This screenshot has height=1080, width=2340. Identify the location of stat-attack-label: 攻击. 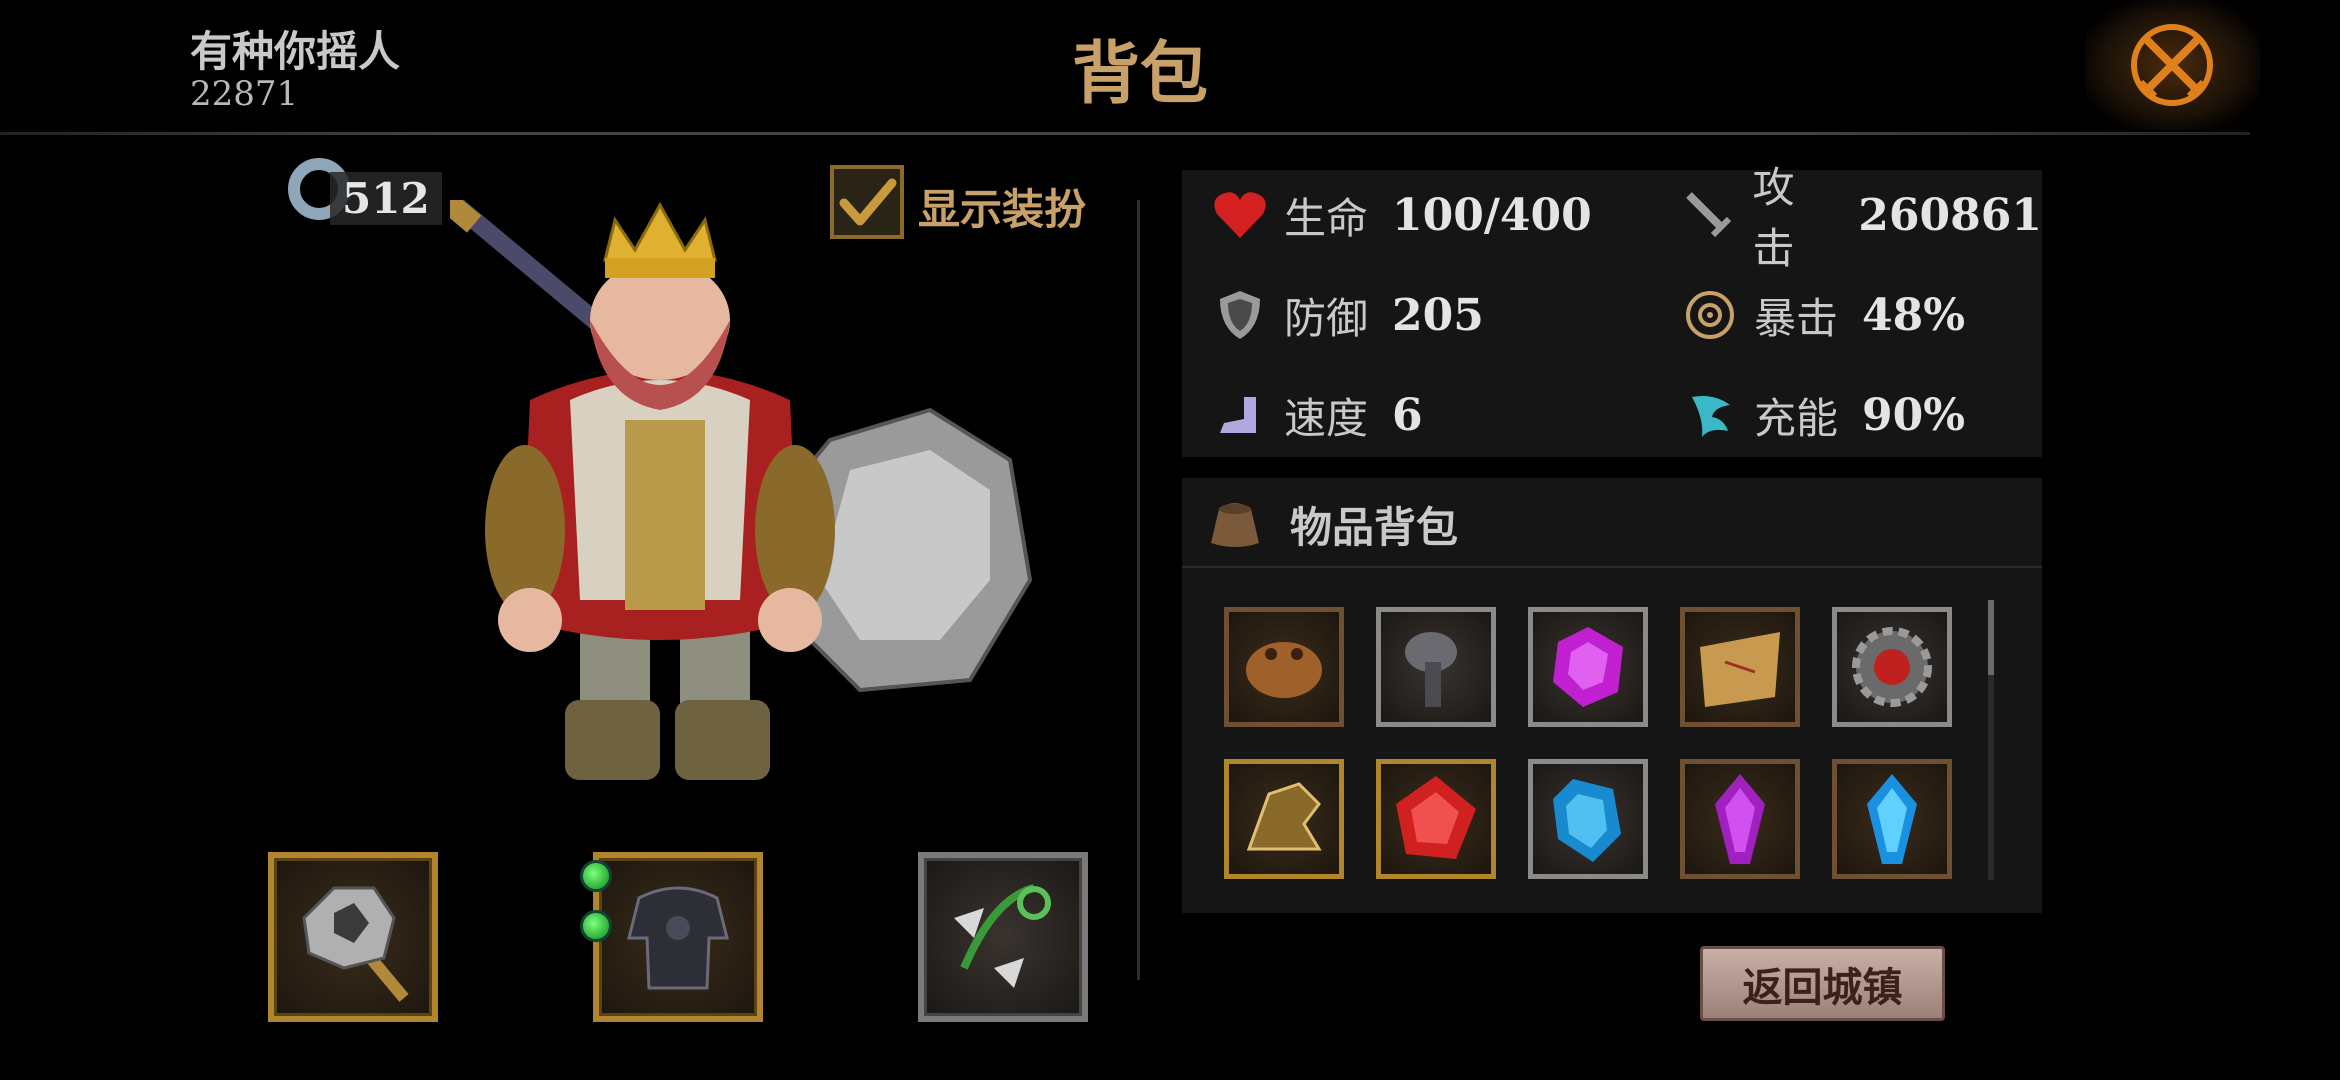
(1773, 218).